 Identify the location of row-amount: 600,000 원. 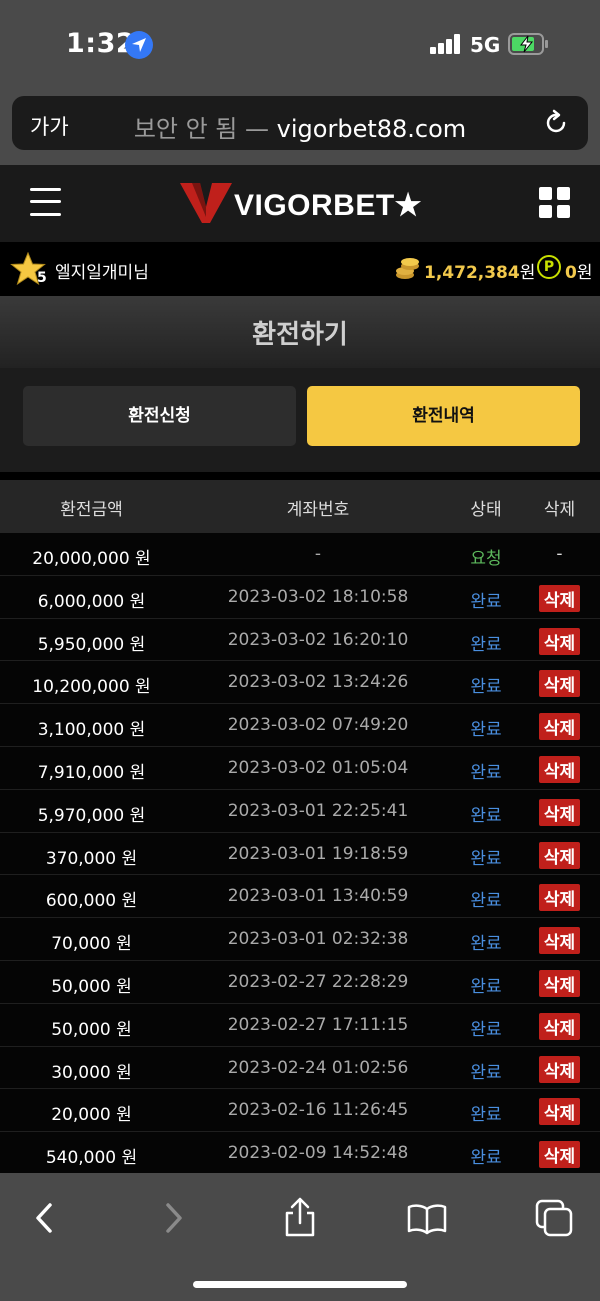
(91, 901).